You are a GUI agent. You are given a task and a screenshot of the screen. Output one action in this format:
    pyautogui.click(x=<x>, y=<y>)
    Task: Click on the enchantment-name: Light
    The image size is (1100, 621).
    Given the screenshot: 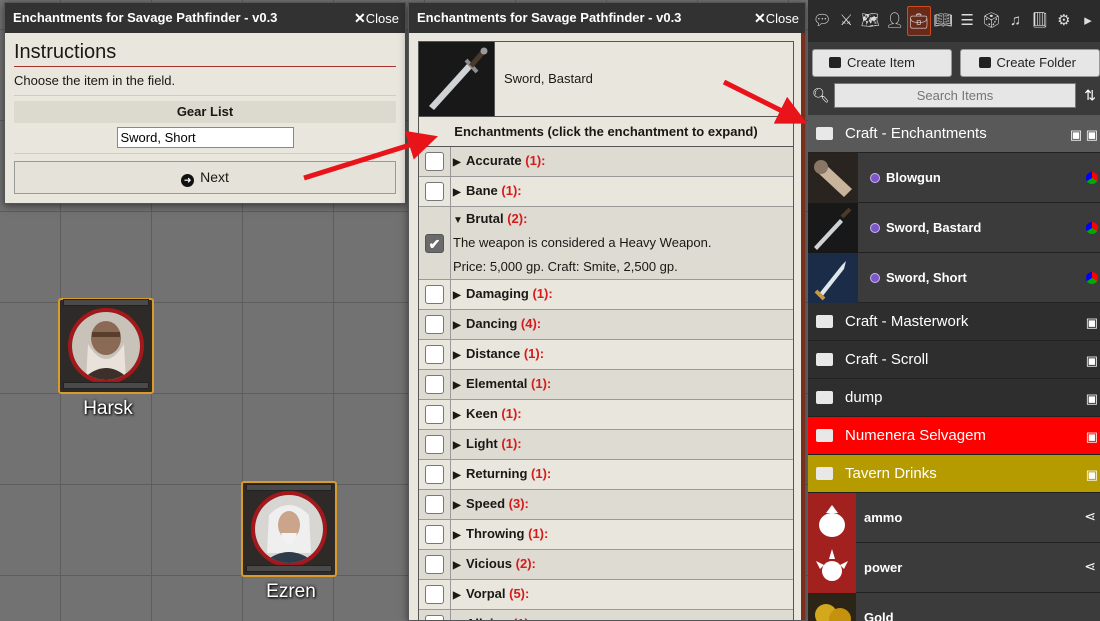 What is the action you would take?
    pyautogui.click(x=482, y=443)
    